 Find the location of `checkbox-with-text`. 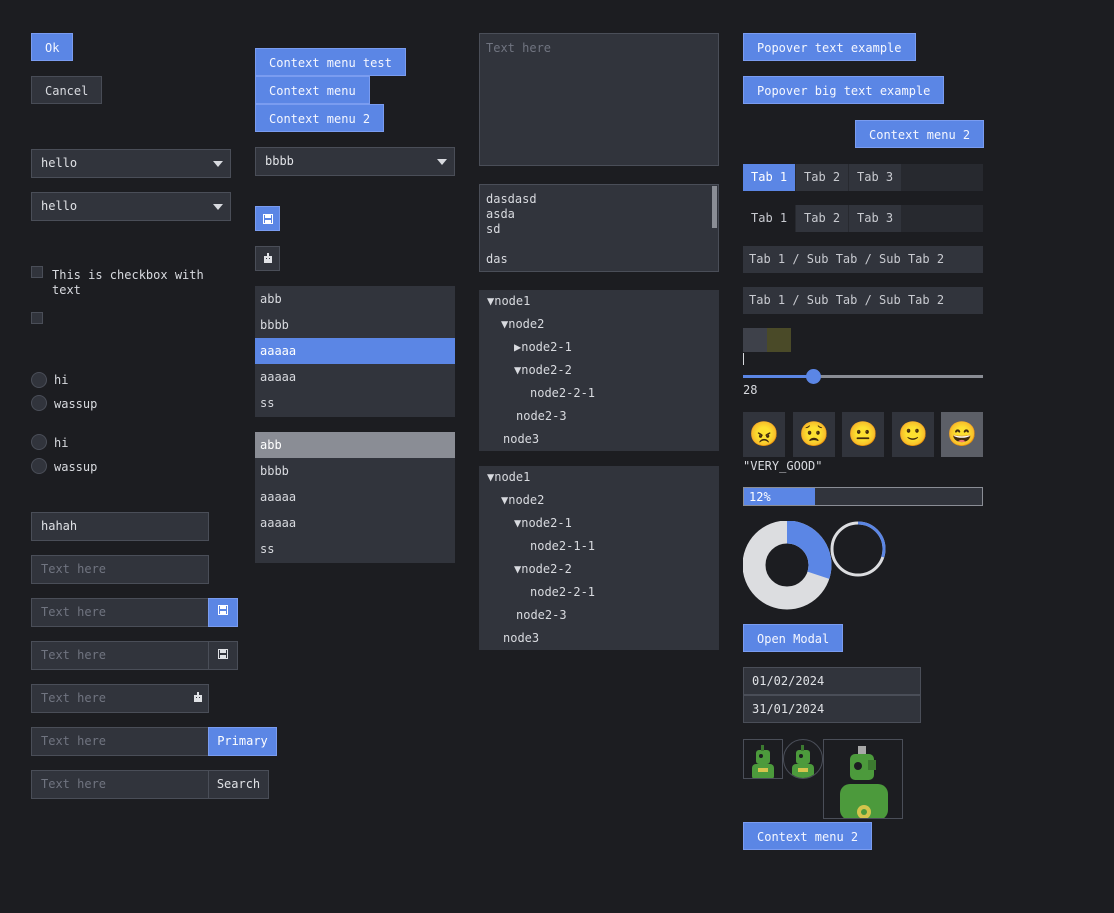

checkbox-with-text is located at coordinates (37, 272).